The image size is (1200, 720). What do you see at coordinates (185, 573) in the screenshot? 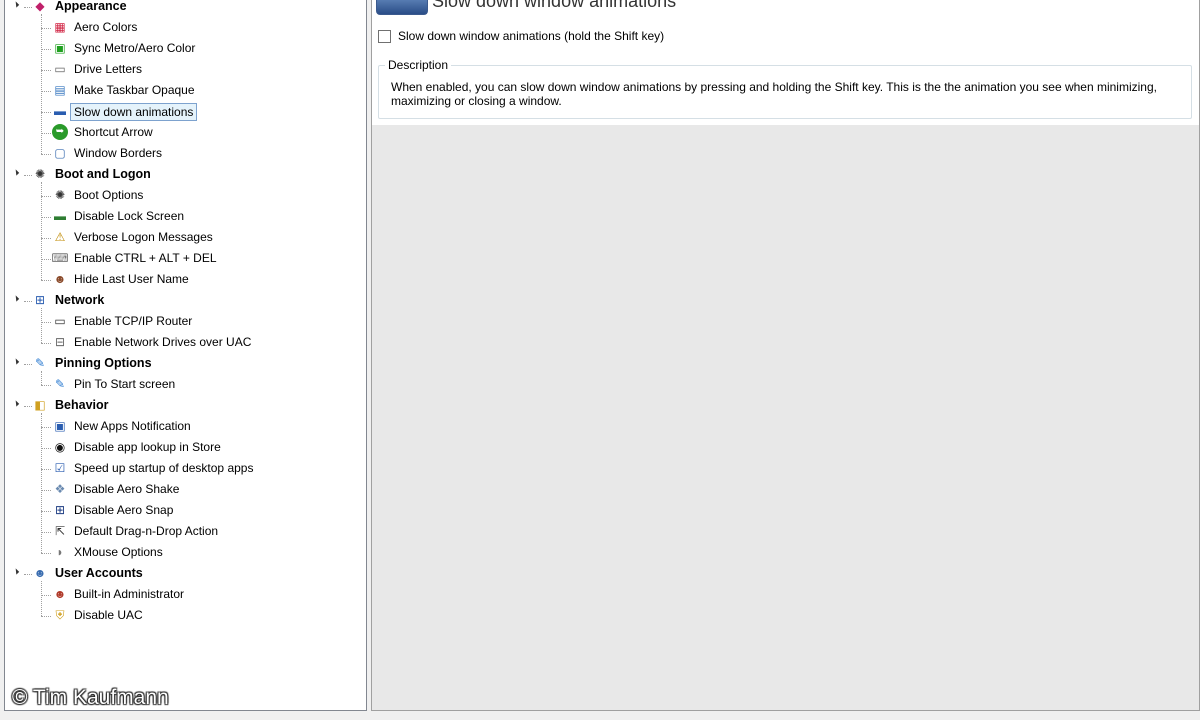
I see `tree-group-user-accounts: ☻ User Accounts` at bounding box center [185, 573].